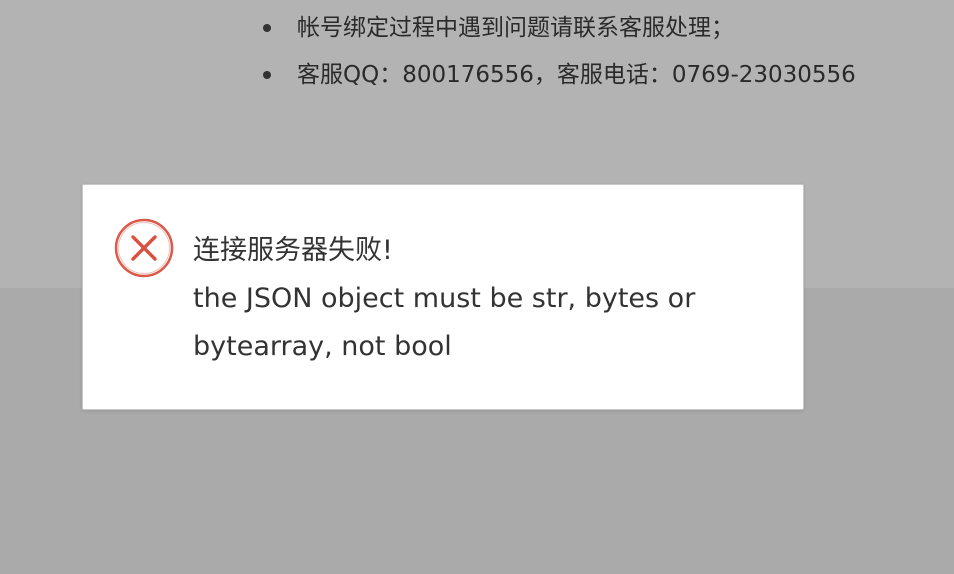 The image size is (954, 574). I want to click on notice-item-account-binding: 帐号绑定过程中遇到问题请联系客服处理；, so click(559, 31).